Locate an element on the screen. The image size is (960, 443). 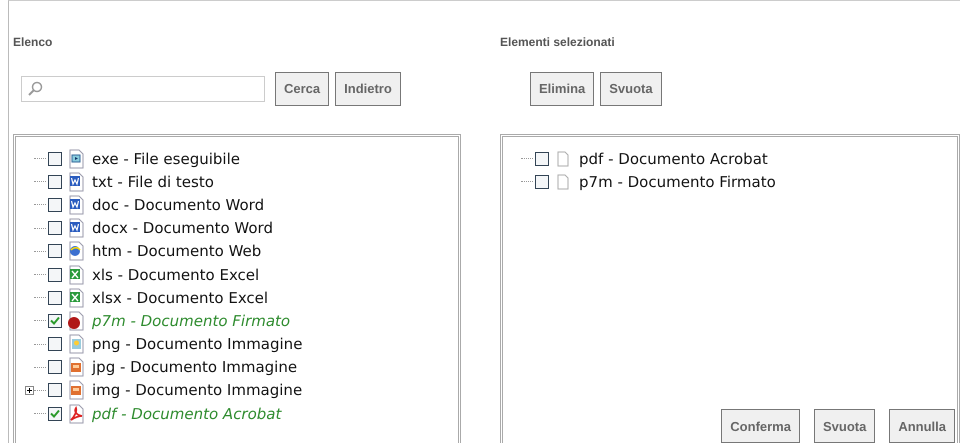
tree-item-label: jpg - Documento Immagine is located at coordinates (195, 367).